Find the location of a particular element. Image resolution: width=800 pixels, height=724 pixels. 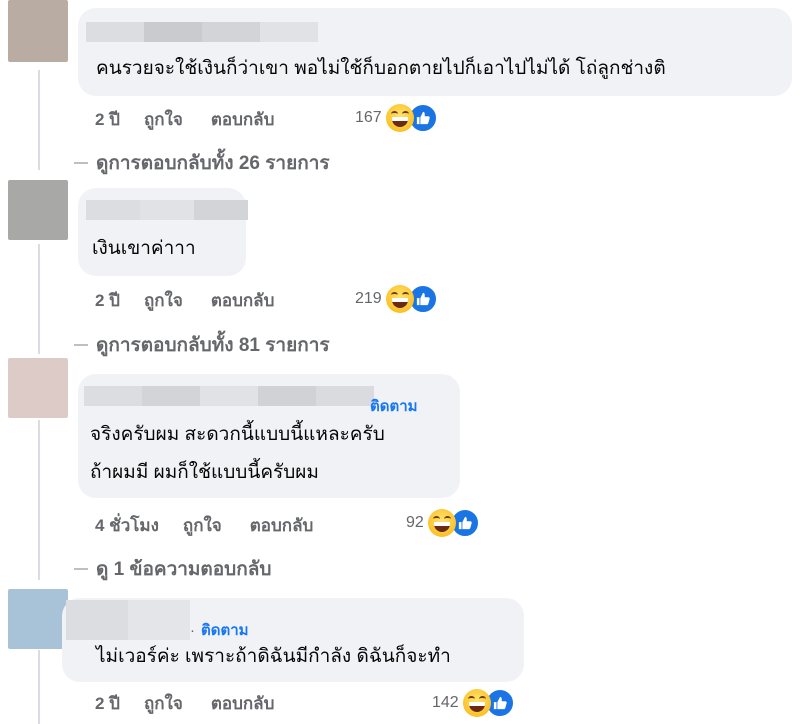

reaction-summary: 142 is located at coordinates (473, 703).